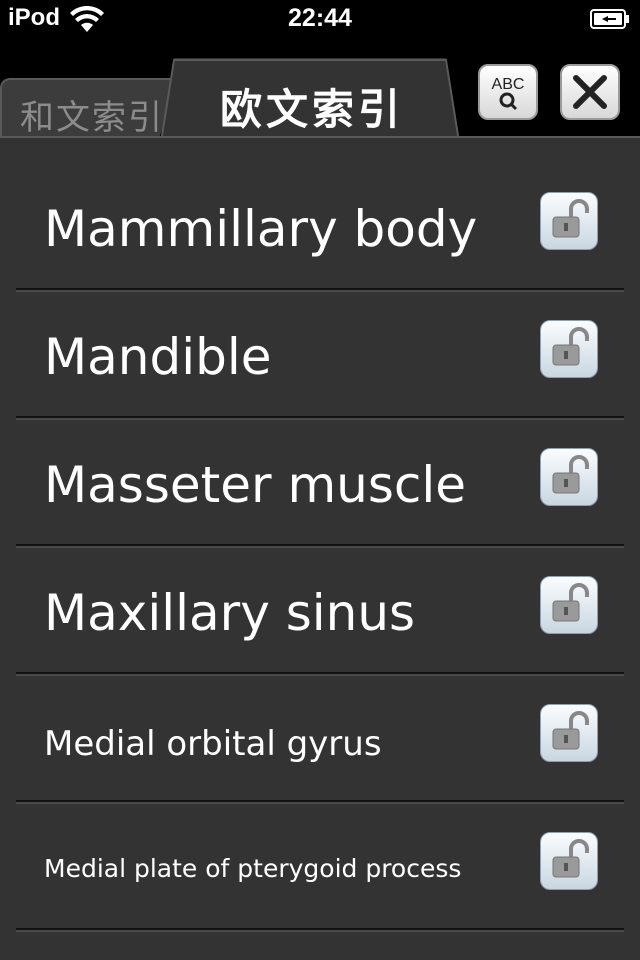 The width and height of the screenshot is (640, 960). I want to click on list-item: Mandible, so click(320, 354).